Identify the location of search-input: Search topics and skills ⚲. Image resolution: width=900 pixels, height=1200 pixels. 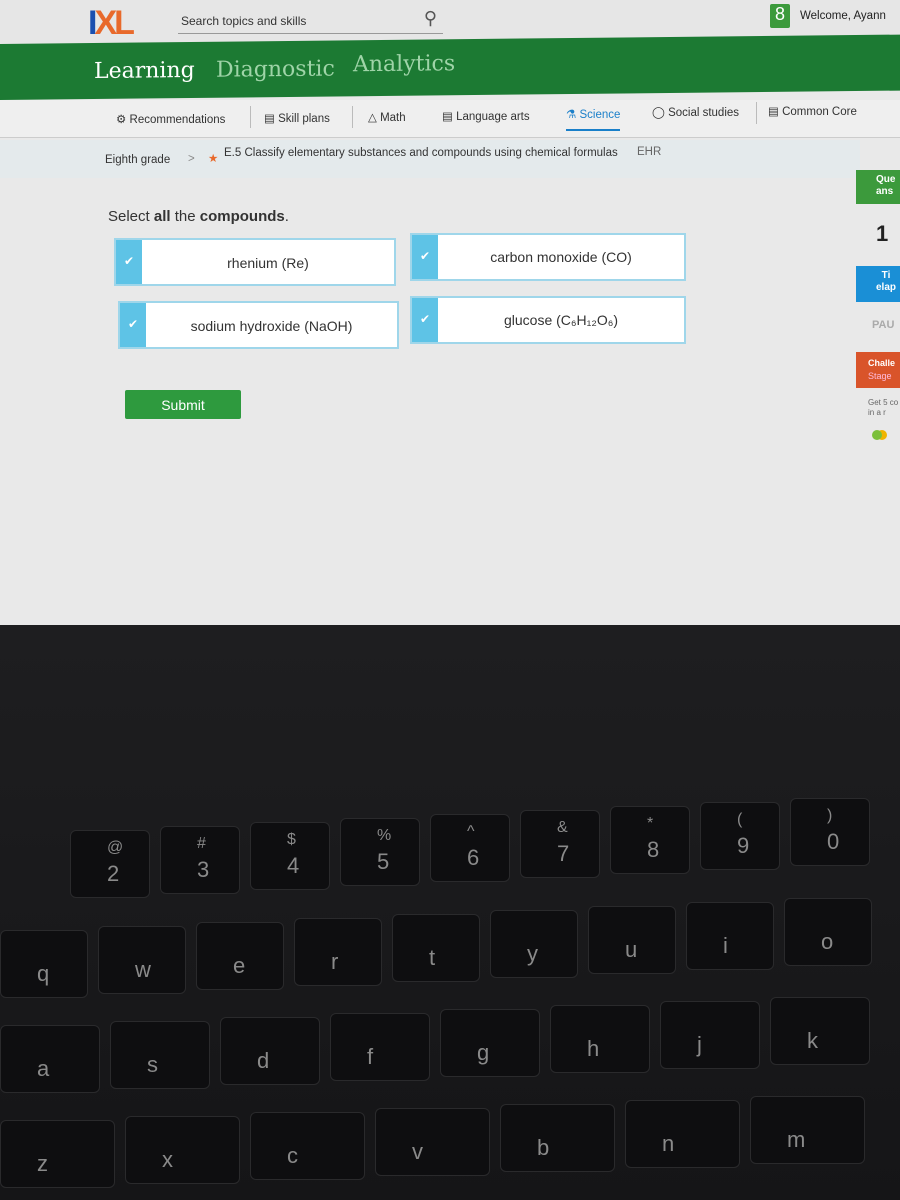
(310, 21).